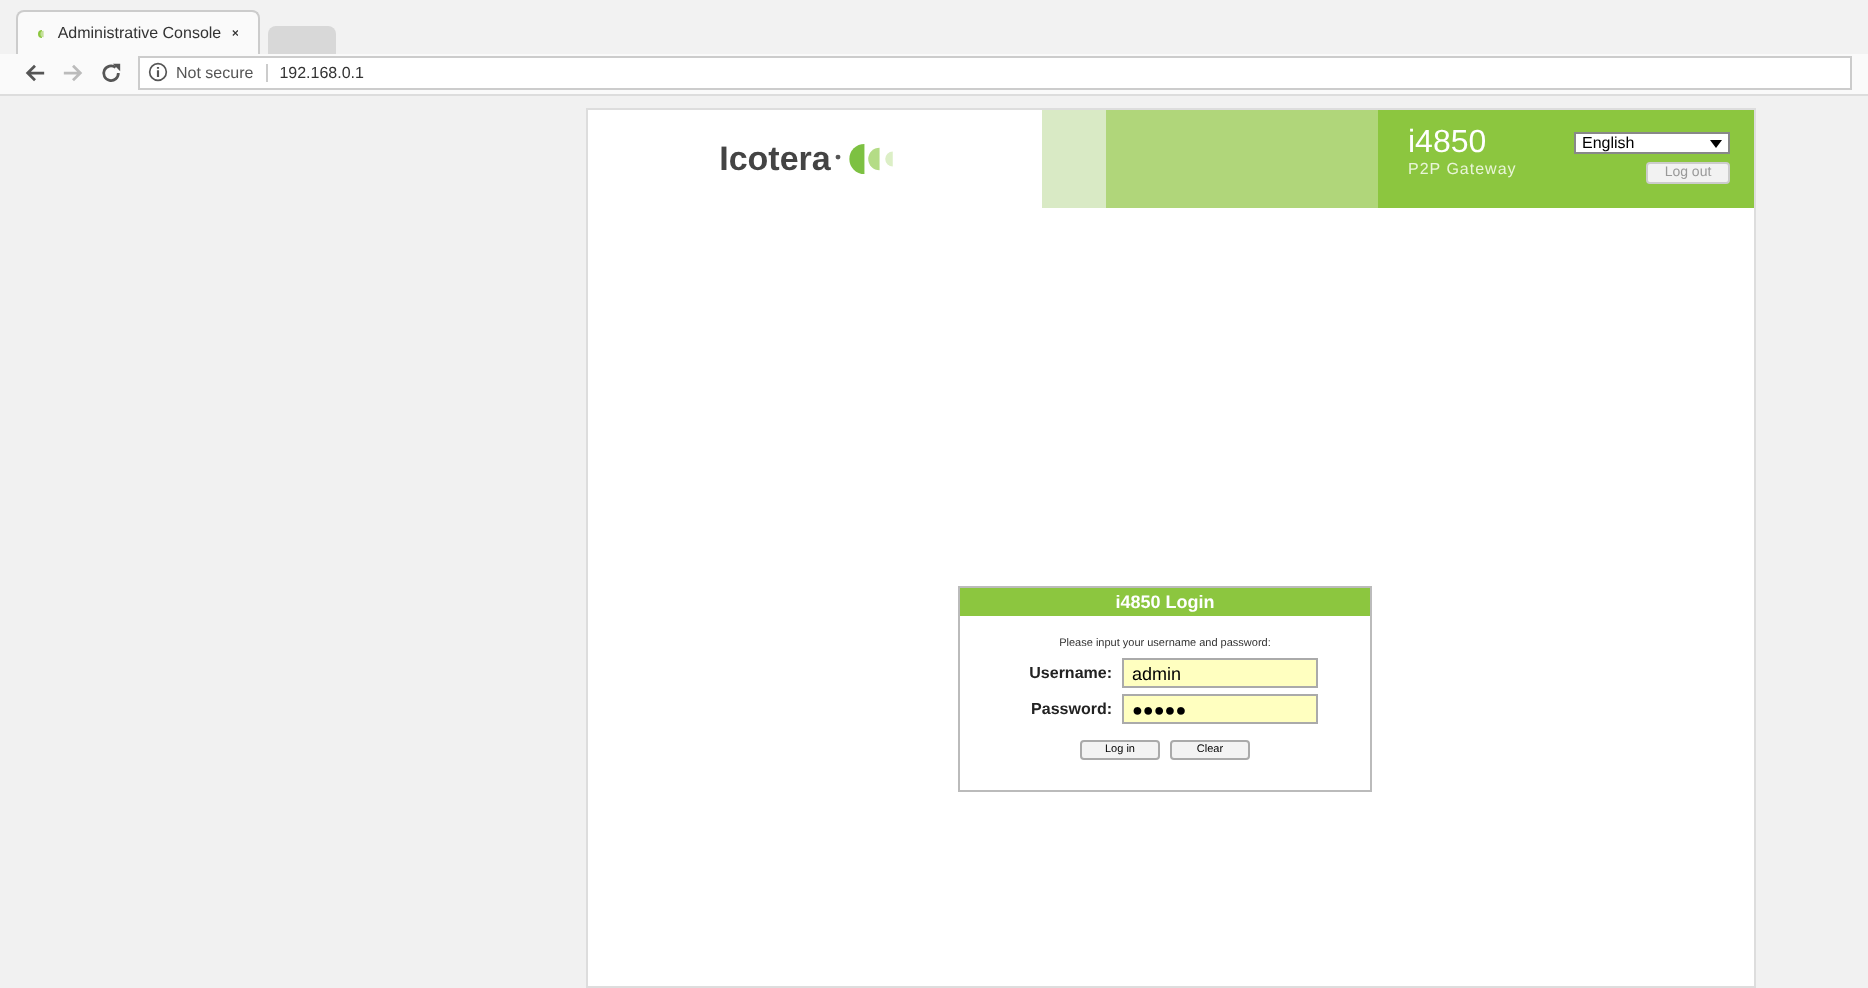 The height and width of the screenshot is (988, 1868). I want to click on reload-icon, so click(111, 72).